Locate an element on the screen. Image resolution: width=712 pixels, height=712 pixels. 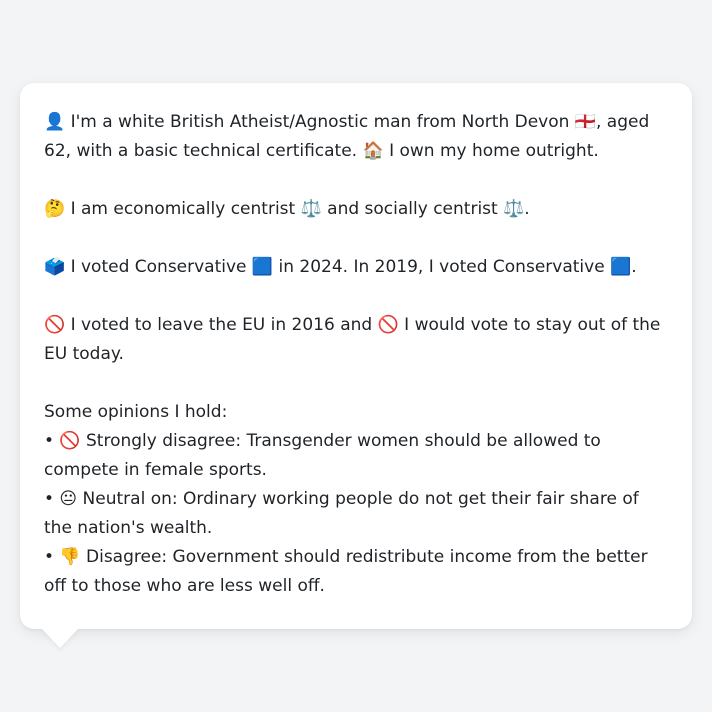
opinions-heading: Some opinions I hold: is located at coordinates (136, 412).